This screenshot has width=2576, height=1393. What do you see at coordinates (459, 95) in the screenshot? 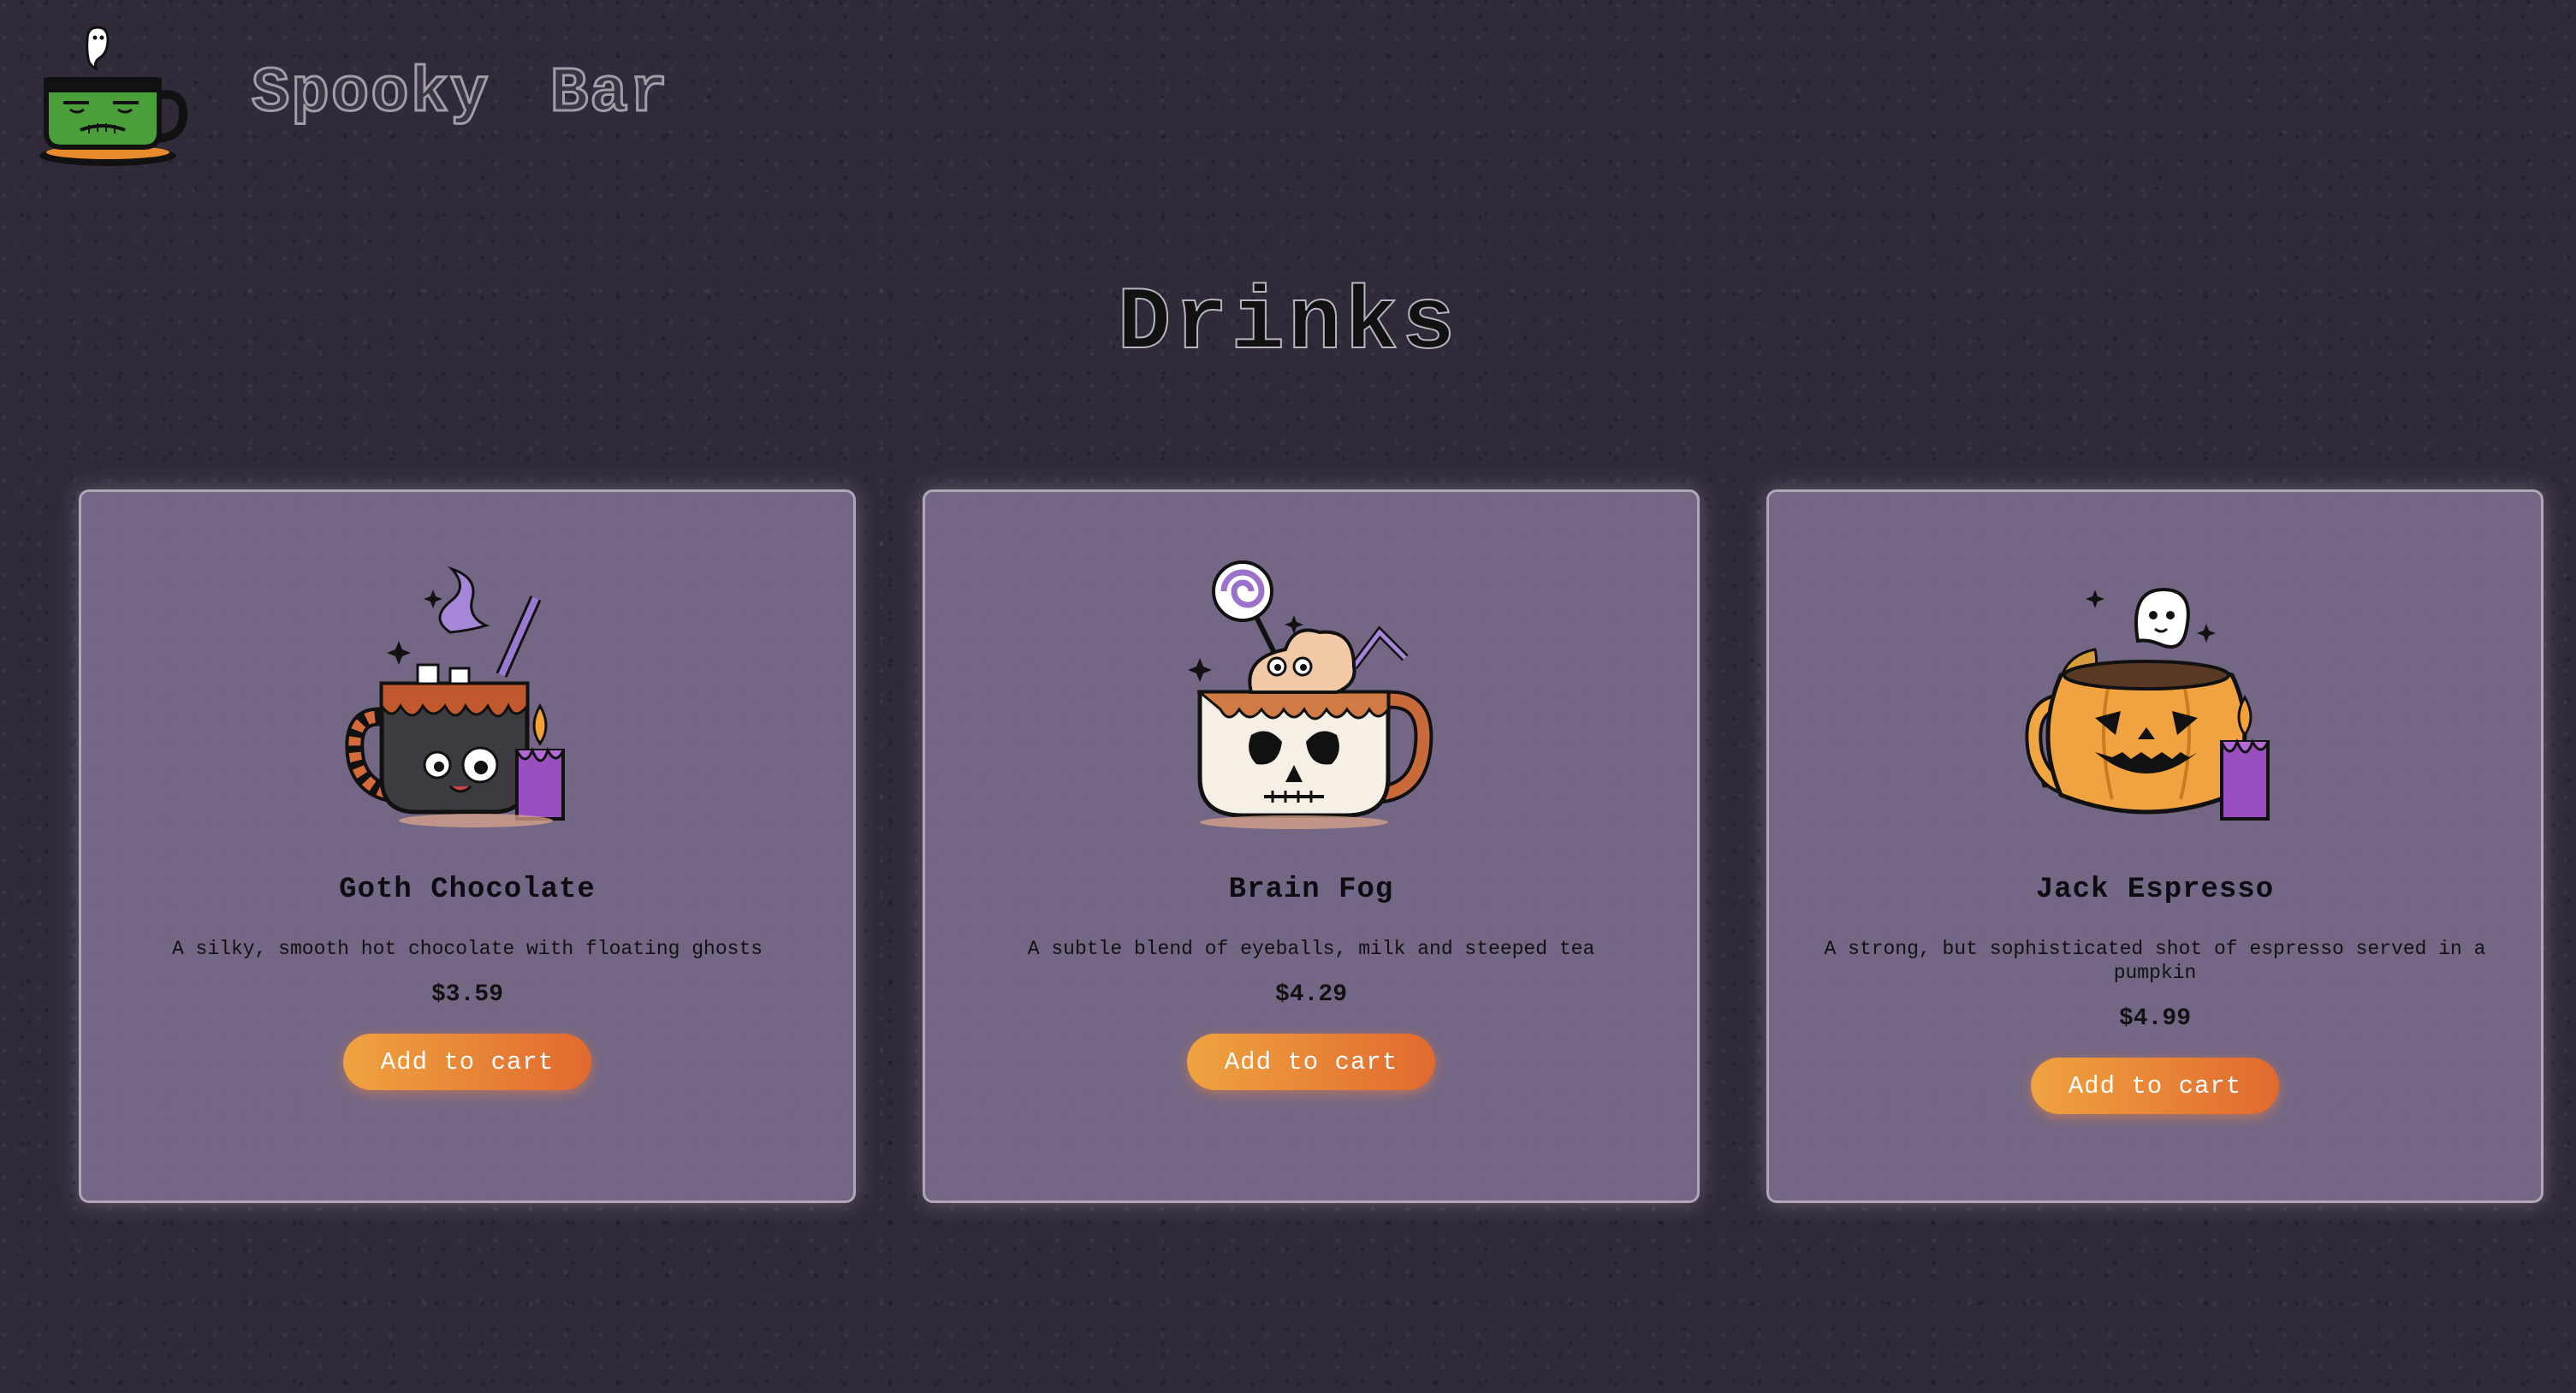
I see `brand-name: Spooky Bar` at bounding box center [459, 95].